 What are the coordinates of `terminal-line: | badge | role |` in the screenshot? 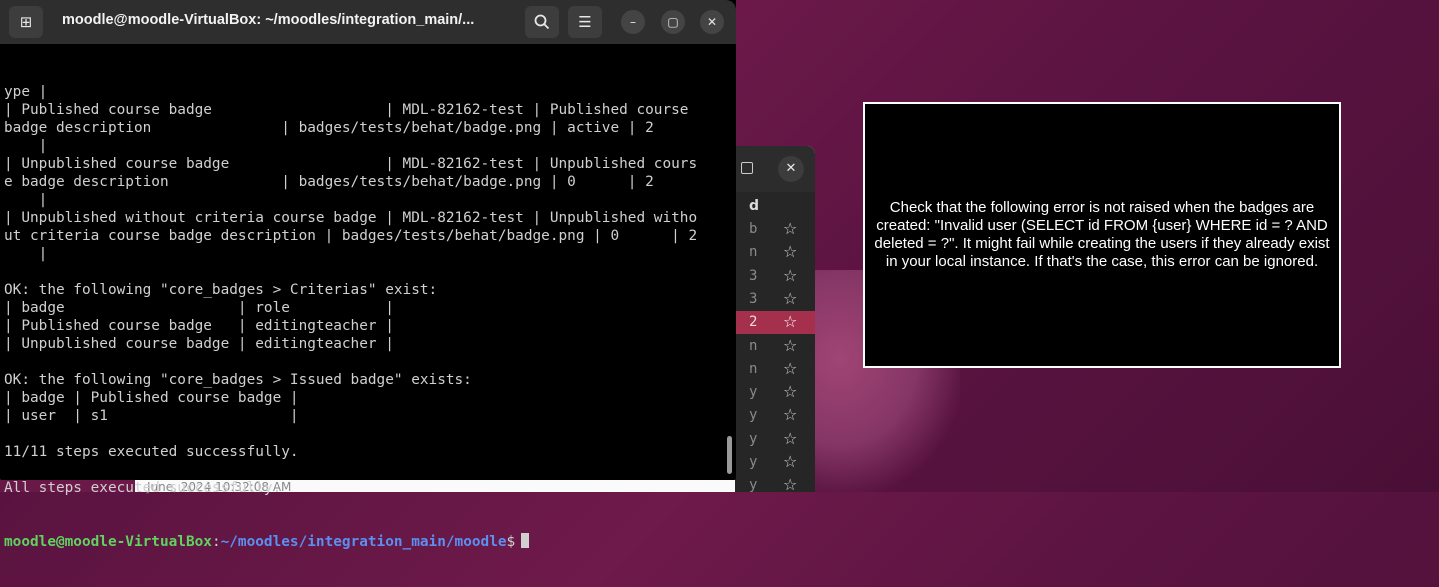 It's located at (199, 308).